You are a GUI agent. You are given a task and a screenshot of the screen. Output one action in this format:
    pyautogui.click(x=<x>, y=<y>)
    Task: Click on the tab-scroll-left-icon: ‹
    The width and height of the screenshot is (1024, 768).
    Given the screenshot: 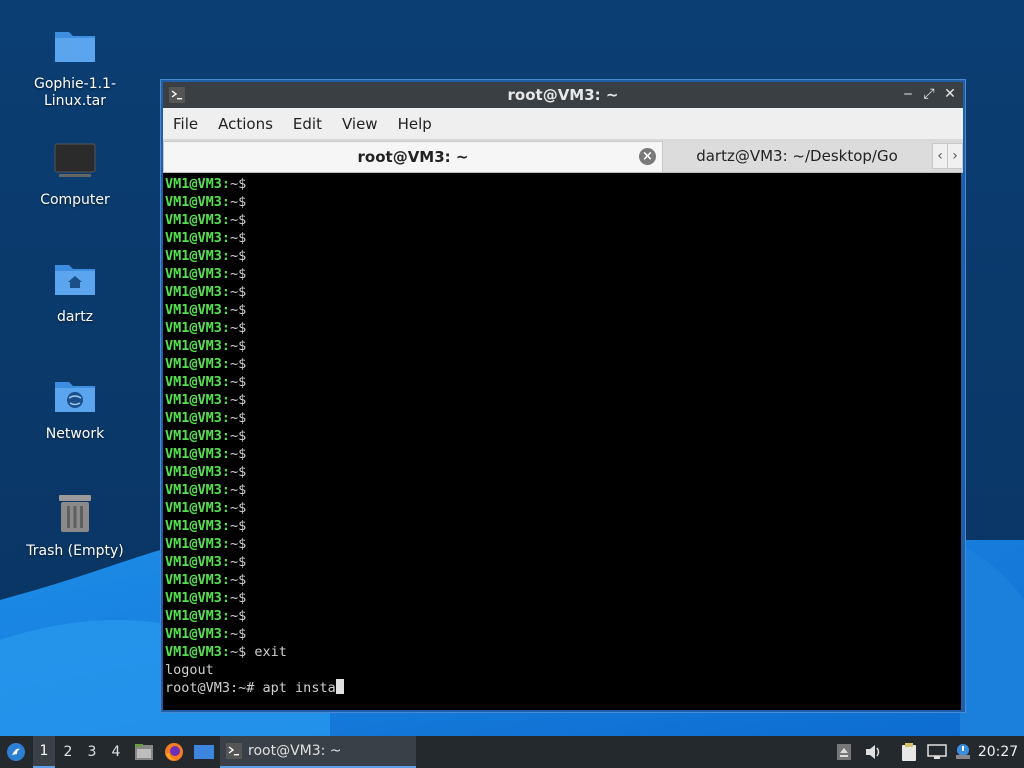 What is the action you would take?
    pyautogui.click(x=940, y=156)
    